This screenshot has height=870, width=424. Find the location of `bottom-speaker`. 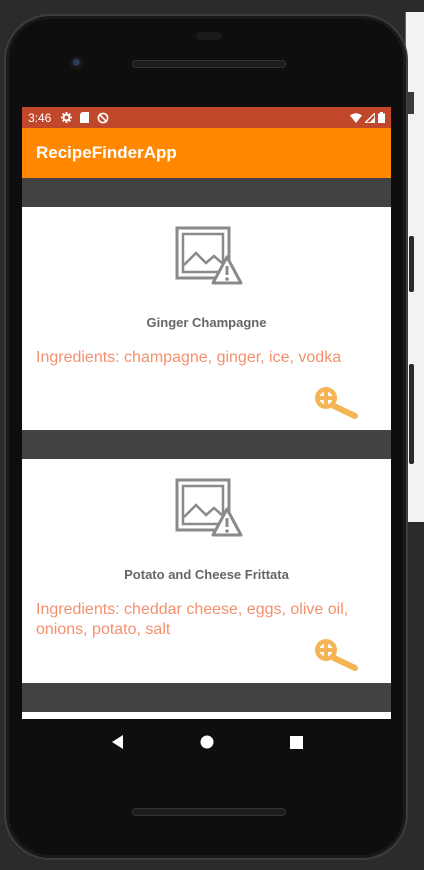

bottom-speaker is located at coordinates (209, 812).